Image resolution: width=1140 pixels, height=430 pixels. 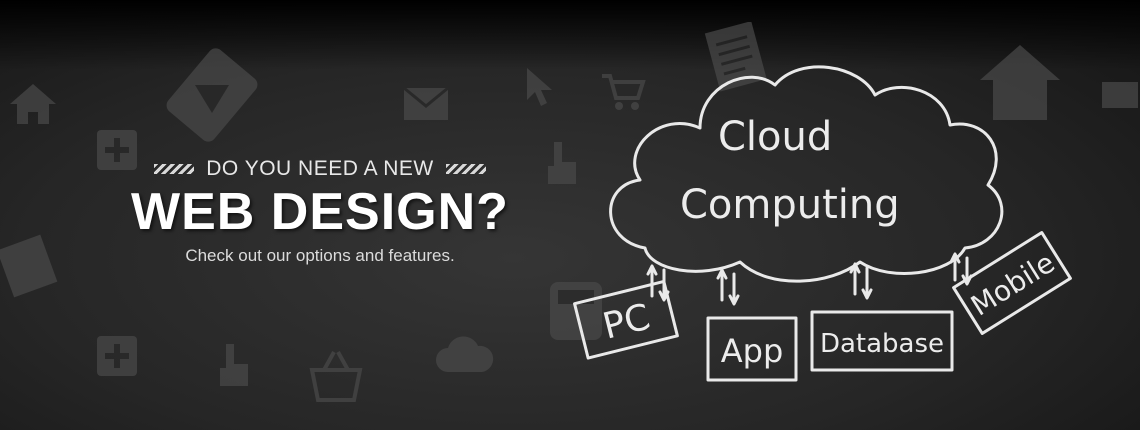 What do you see at coordinates (790, 205) in the screenshot?
I see `cloud-label-line2: Computing` at bounding box center [790, 205].